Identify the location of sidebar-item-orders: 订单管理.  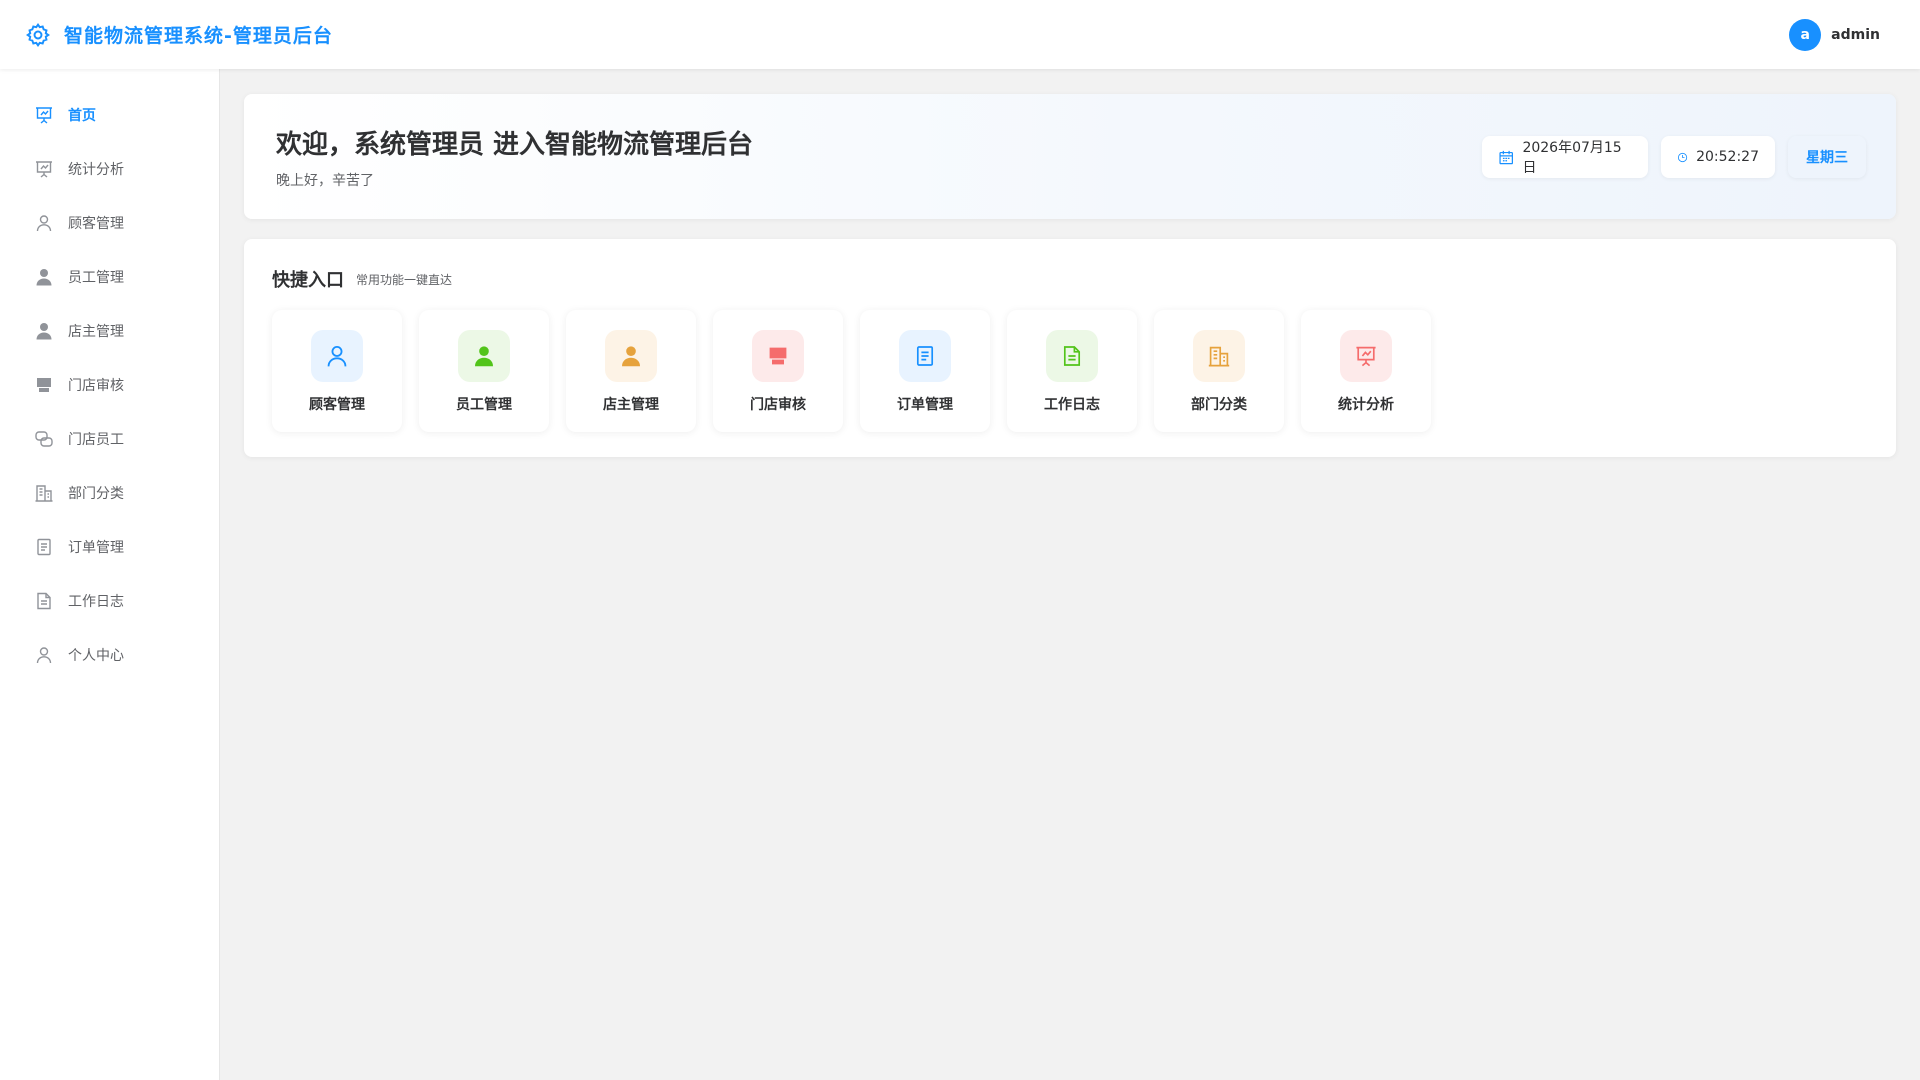
(109, 547).